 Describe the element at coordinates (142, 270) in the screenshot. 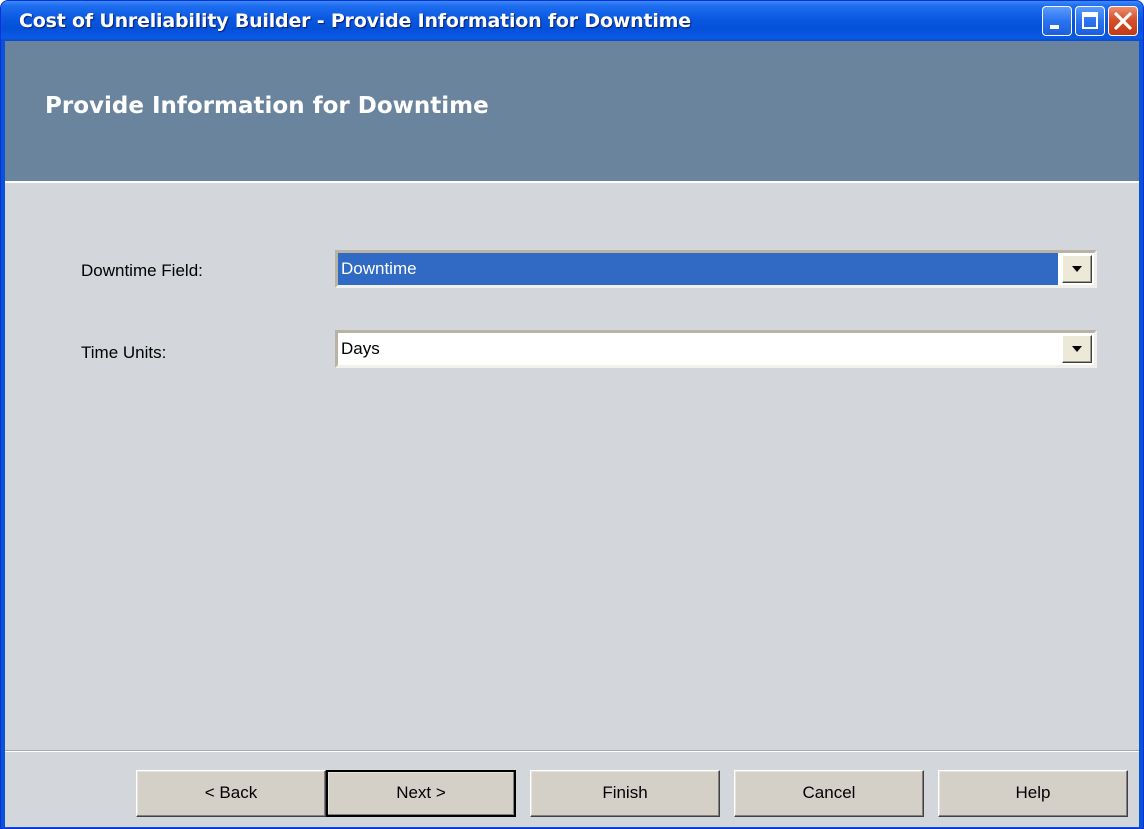

I see `downtime-field-label: Downtime Field:` at that location.